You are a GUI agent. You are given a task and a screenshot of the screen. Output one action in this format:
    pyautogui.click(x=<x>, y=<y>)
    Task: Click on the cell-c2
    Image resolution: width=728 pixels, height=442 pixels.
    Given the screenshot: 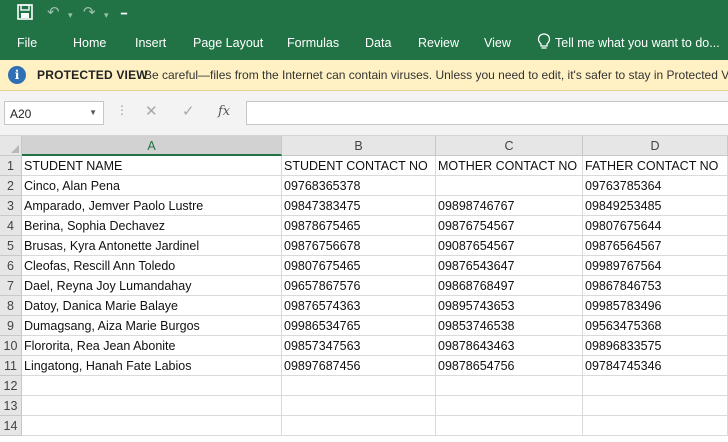 What is the action you would take?
    pyautogui.click(x=509, y=186)
    